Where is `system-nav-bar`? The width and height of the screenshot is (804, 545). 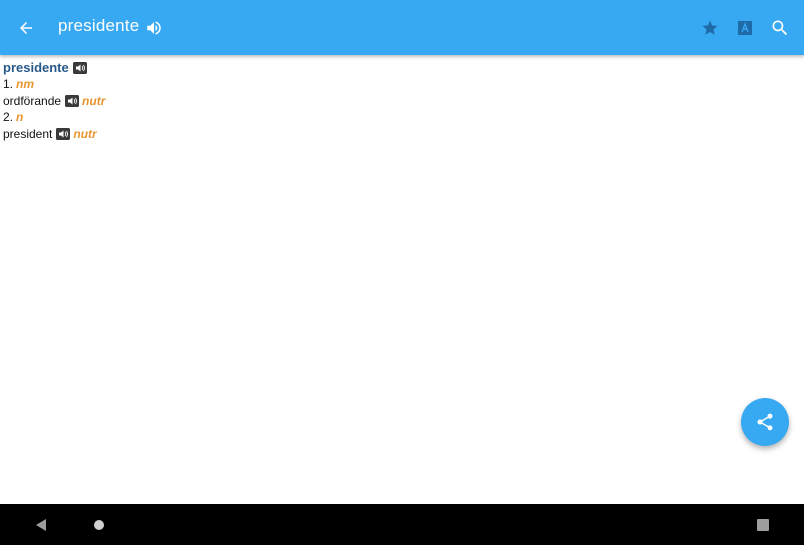 system-nav-bar is located at coordinates (402, 524).